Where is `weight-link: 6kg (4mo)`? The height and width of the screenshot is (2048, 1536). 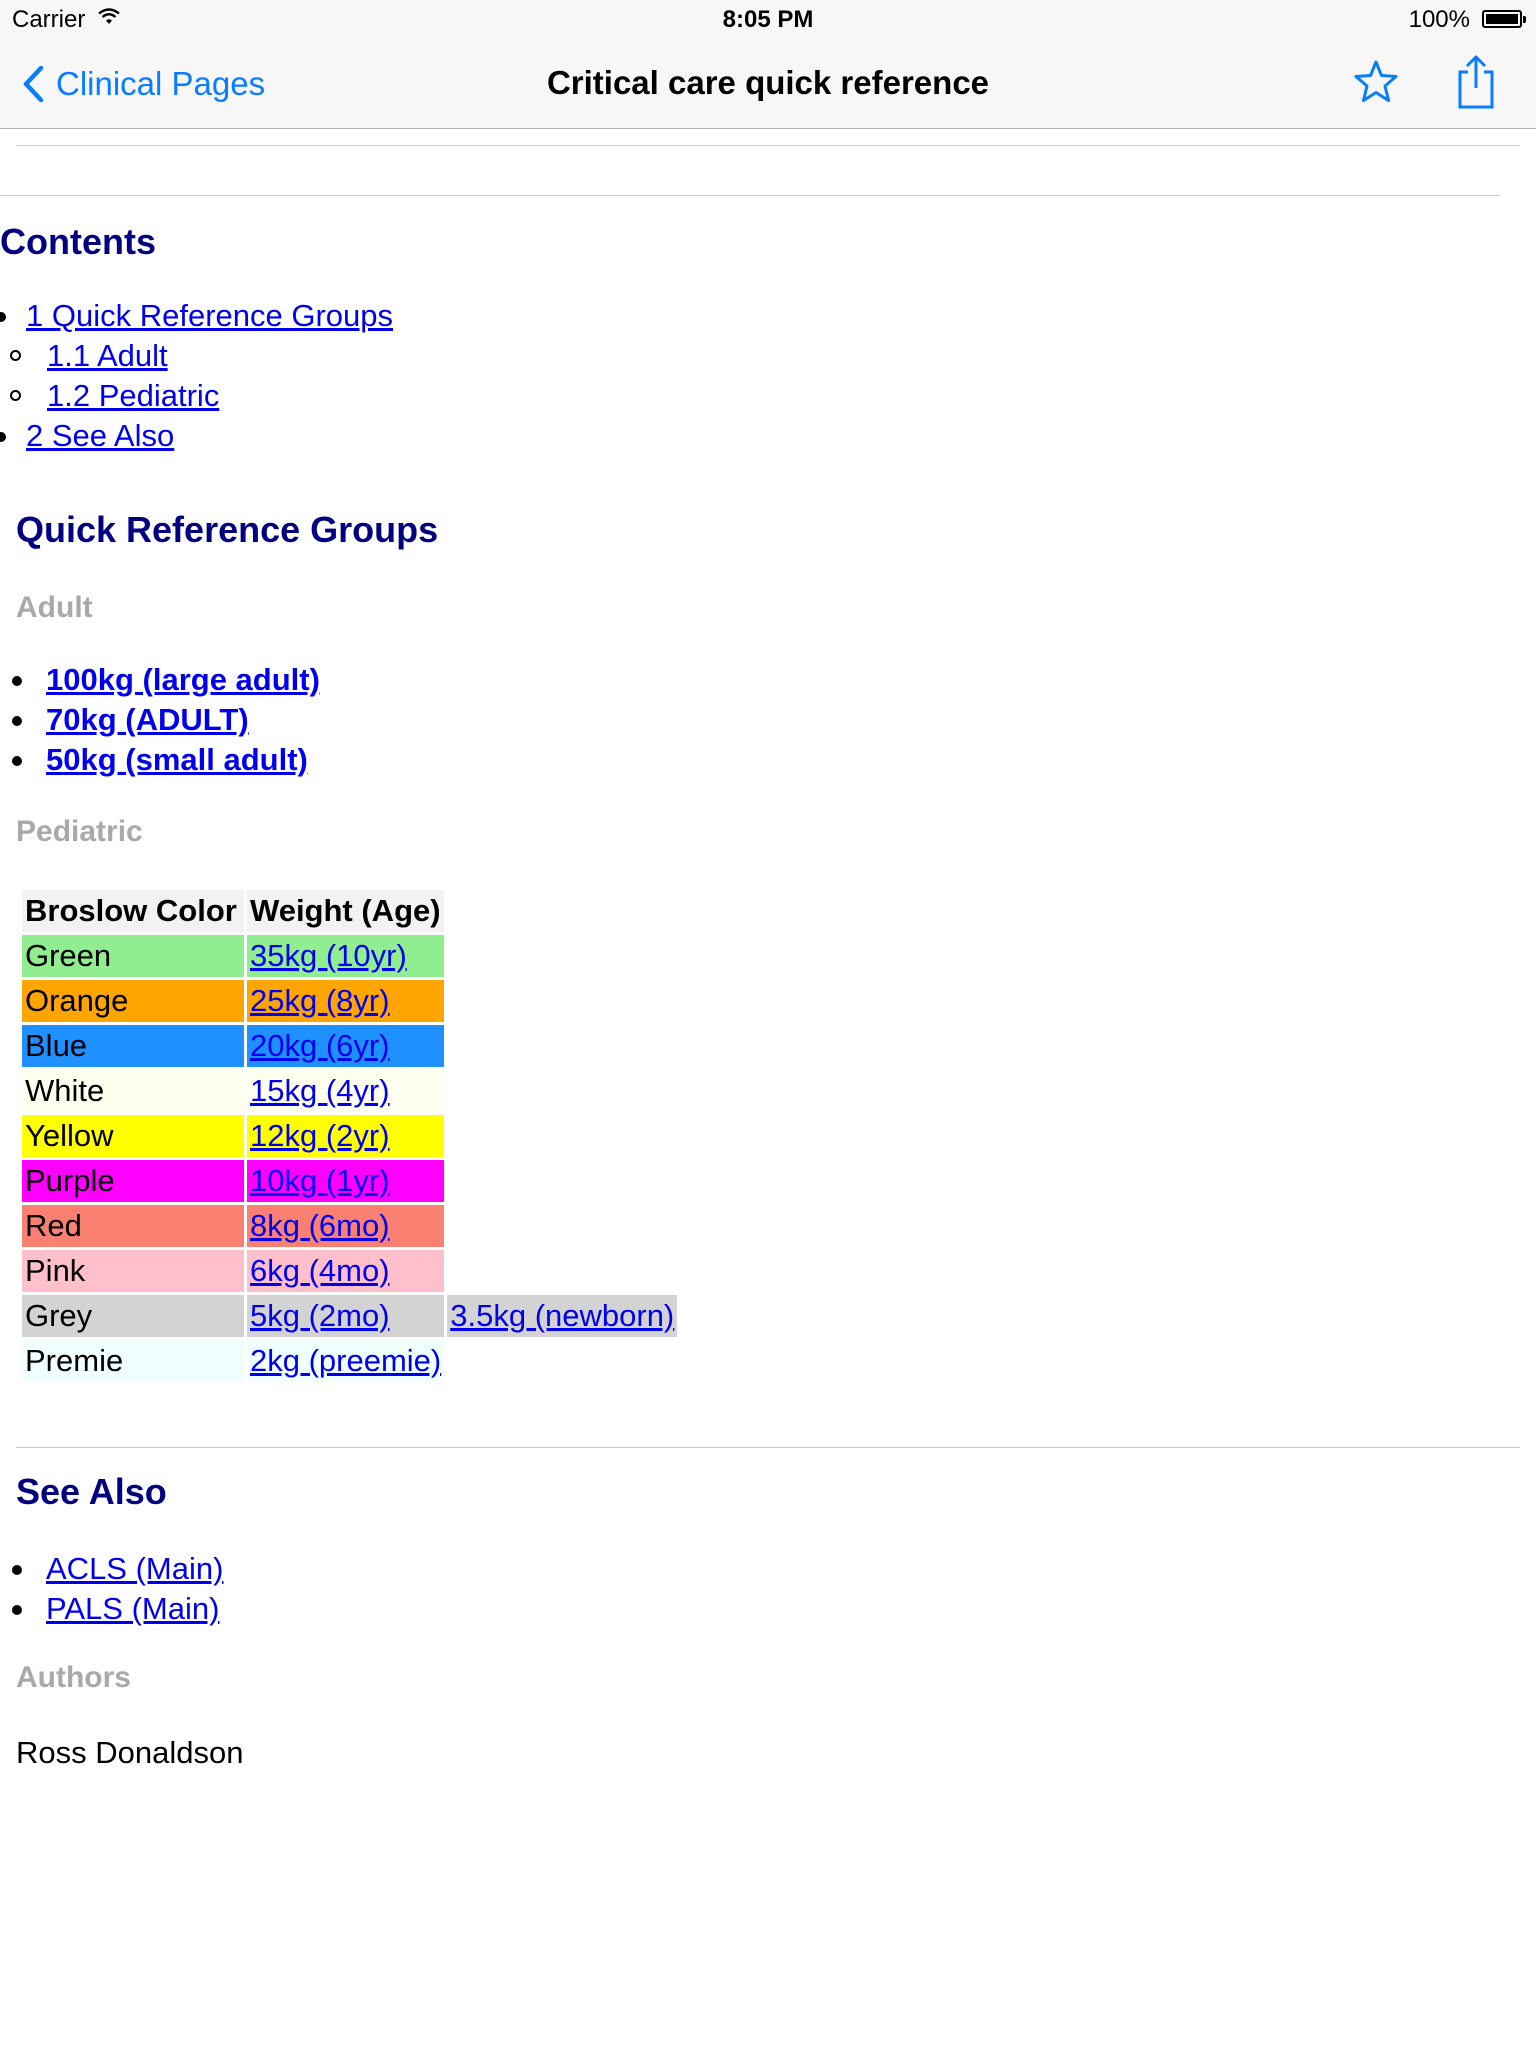
weight-link: 6kg (4mo) is located at coordinates (320, 1270).